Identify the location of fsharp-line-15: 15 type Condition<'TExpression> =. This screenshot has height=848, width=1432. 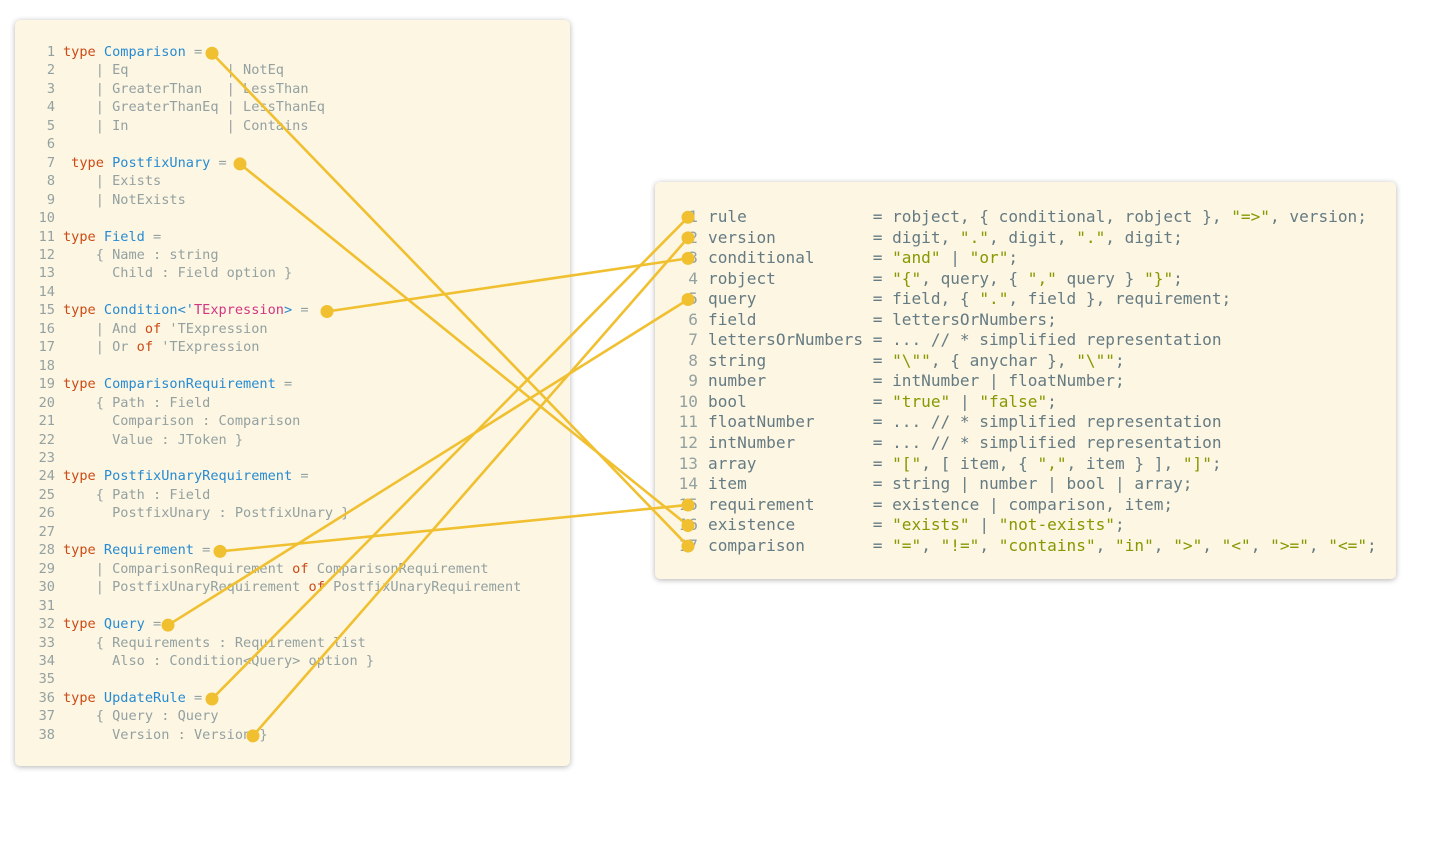
(268, 310).